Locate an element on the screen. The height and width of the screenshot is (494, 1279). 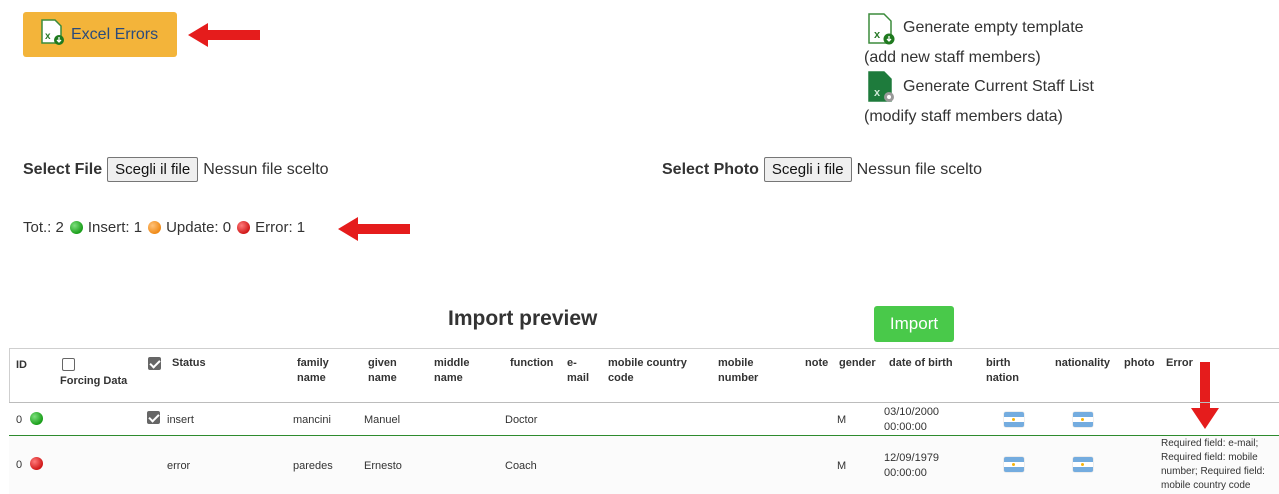
header-forcing-data: Forcing Data is located at coordinates (94, 381).